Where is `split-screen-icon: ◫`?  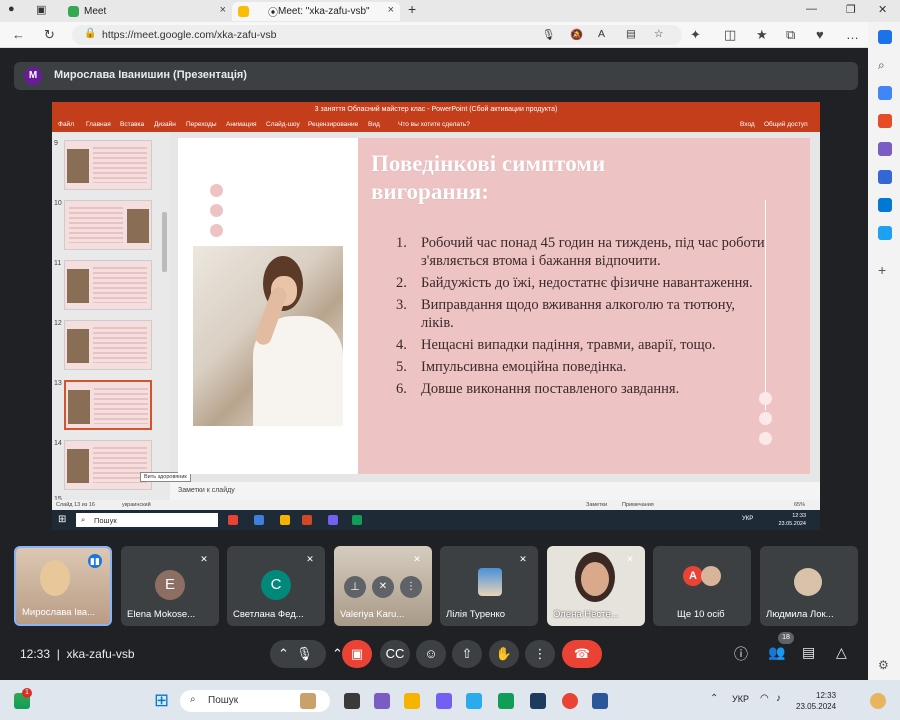 split-screen-icon: ◫ is located at coordinates (730, 35).